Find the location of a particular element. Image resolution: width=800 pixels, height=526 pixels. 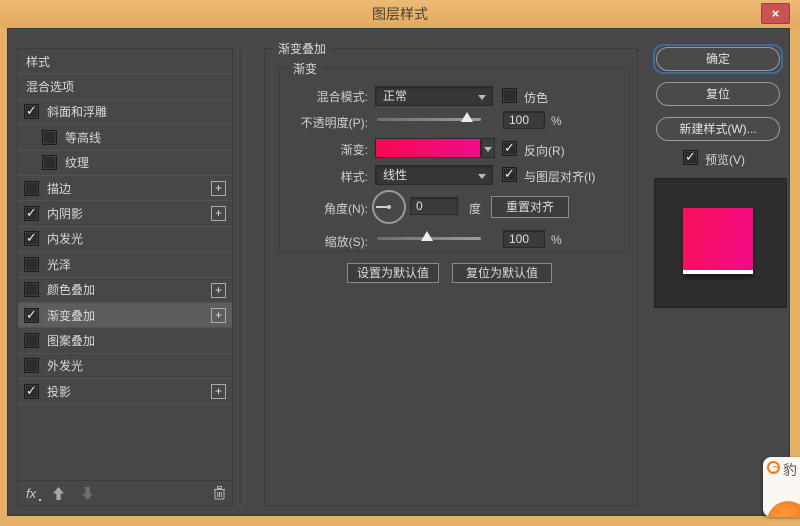

group-title: 渐变 is located at coordinates (305, 68).